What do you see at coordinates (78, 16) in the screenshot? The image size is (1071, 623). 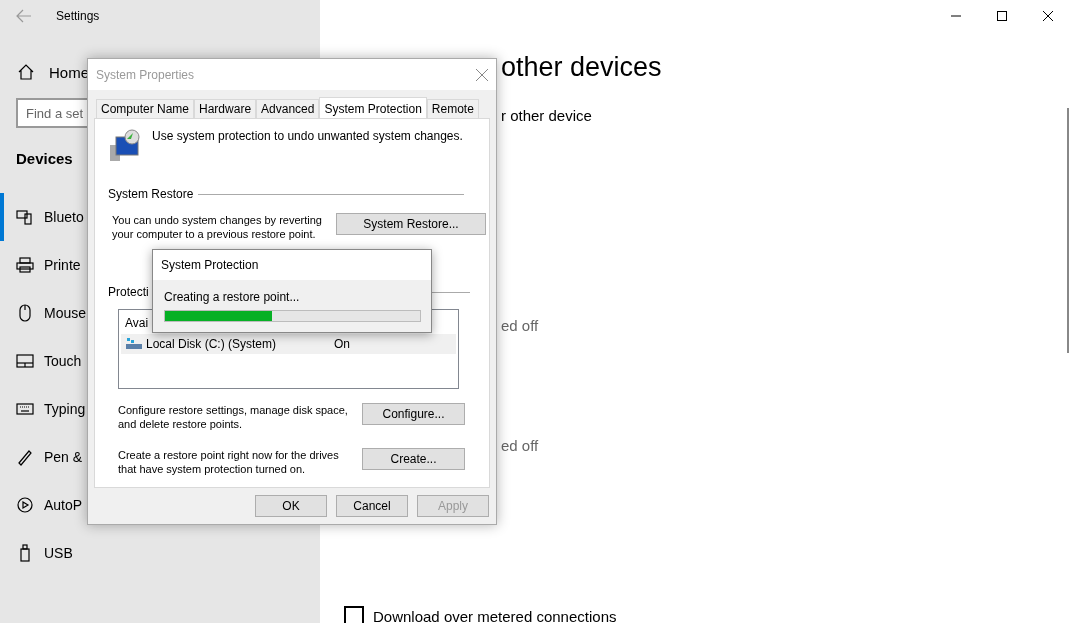 I see `window-title: Settings` at bounding box center [78, 16].